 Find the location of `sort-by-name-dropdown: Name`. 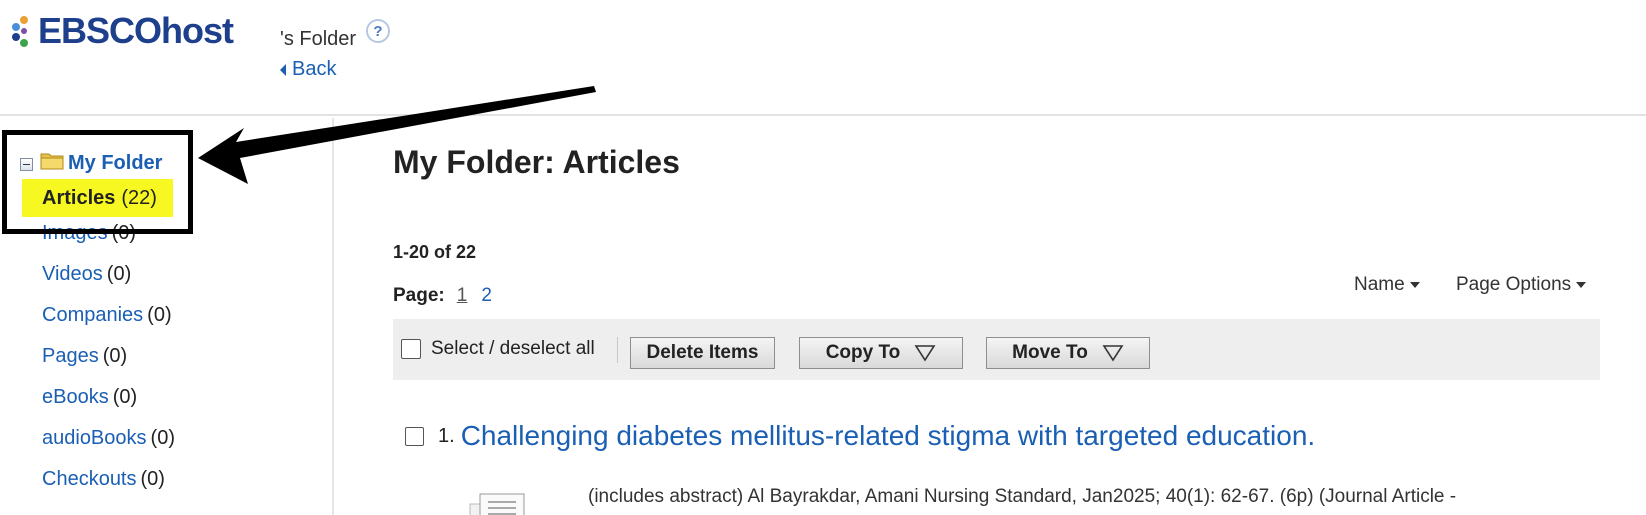

sort-by-name-dropdown: Name is located at coordinates (1387, 285).